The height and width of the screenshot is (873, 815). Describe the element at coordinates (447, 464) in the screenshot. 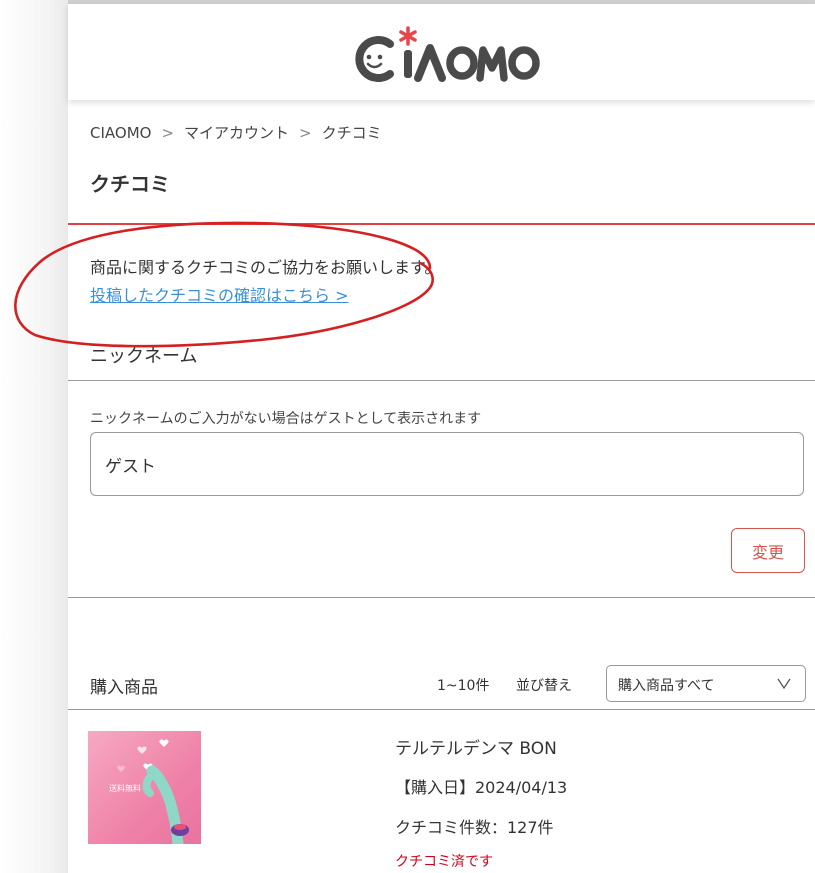

I see `nickname-input` at that location.